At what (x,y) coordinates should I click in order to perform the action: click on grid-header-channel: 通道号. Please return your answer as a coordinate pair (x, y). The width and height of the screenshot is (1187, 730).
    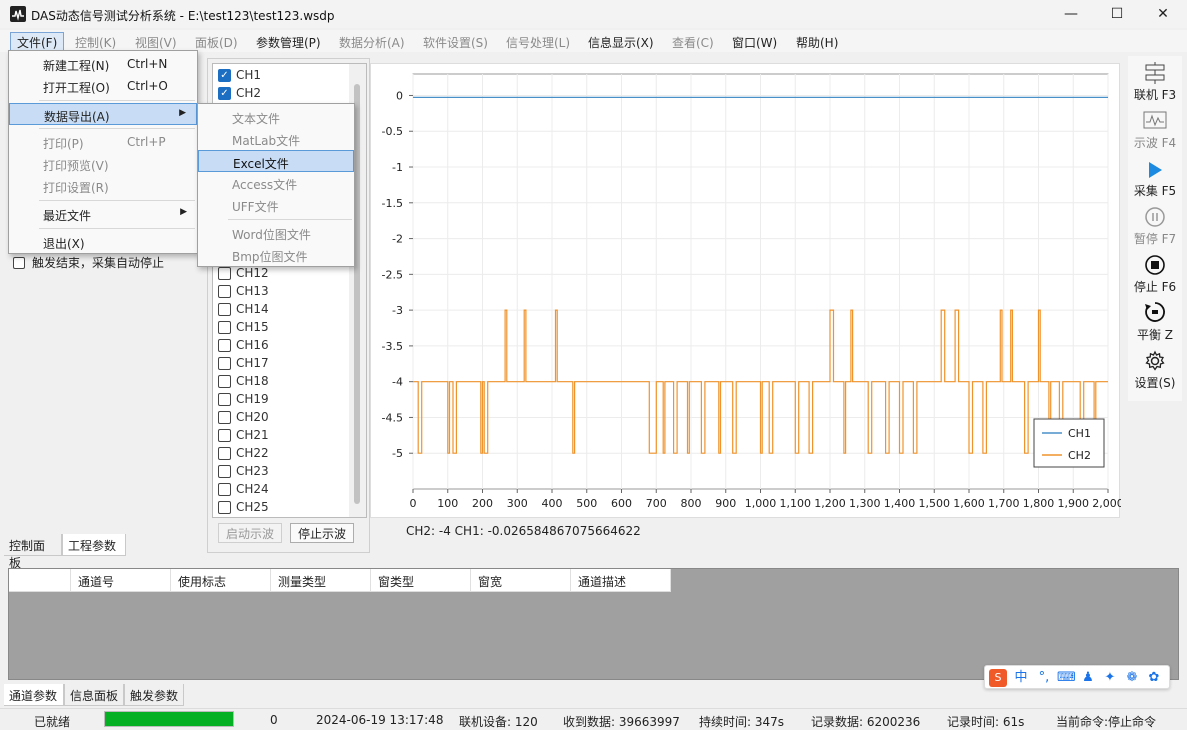
    Looking at the image, I should click on (121, 580).